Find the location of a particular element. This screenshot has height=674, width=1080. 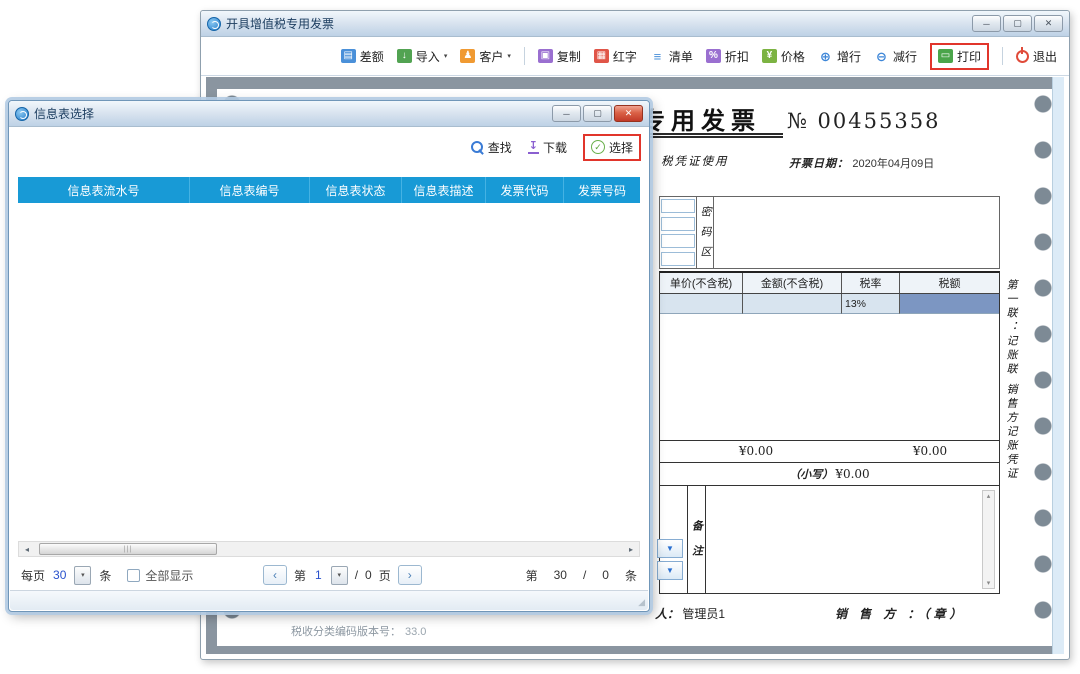

invoice-date-line: 开票日期： 2020年04月09日 is located at coordinates (861, 163).